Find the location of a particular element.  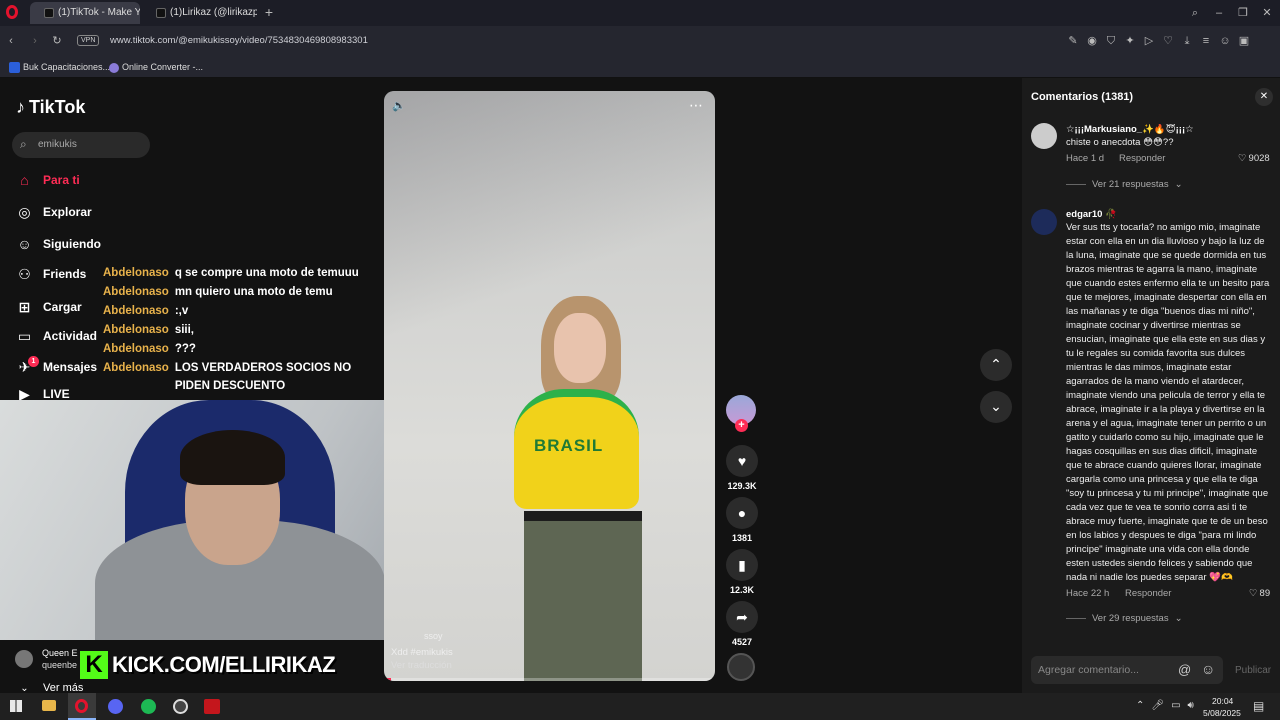

comment-like-count: 89 is located at coordinates (1265, 593).